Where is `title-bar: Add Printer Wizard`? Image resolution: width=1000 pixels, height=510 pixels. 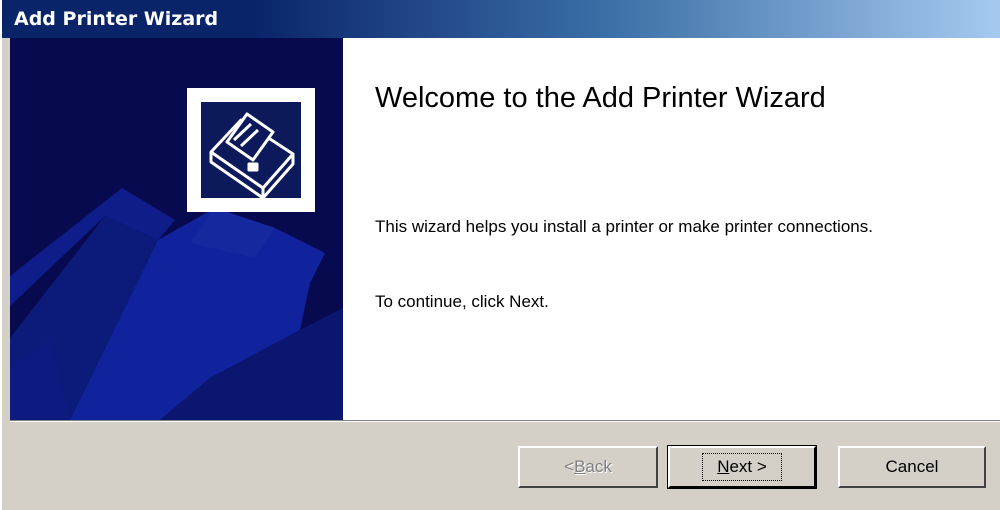 title-bar: Add Printer Wizard is located at coordinates (501, 19).